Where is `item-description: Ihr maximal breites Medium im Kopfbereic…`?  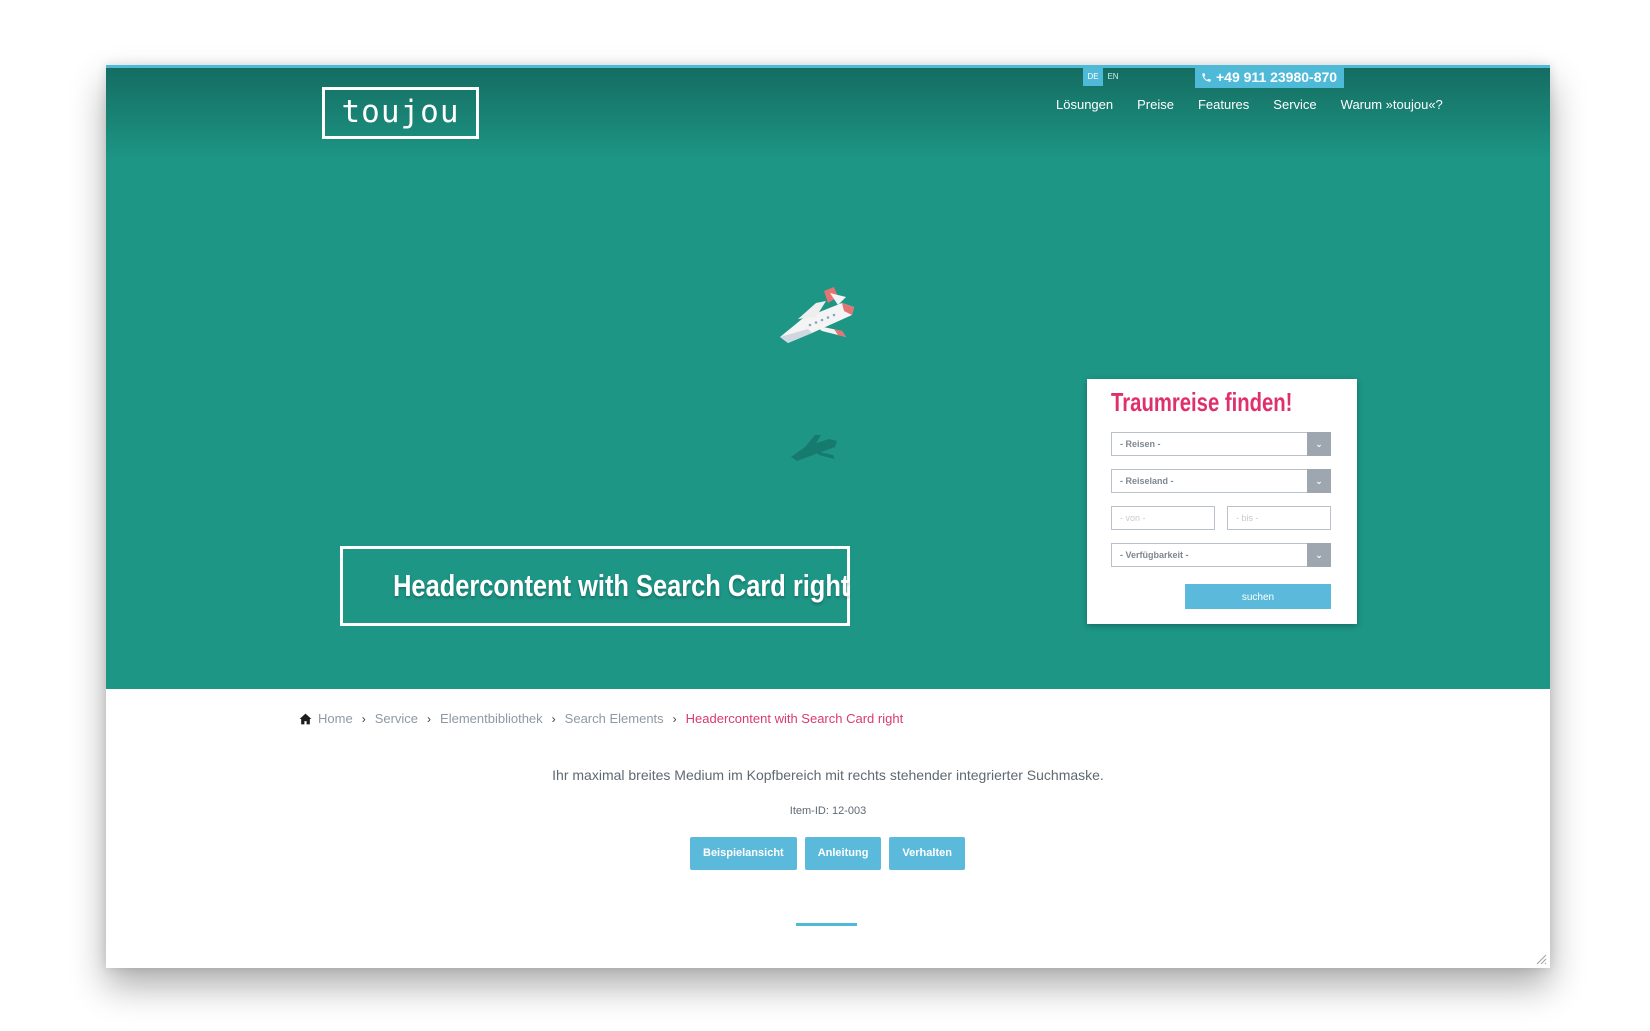
item-description: Ihr maximal breites Medium im Kopfbereic… is located at coordinates (828, 775).